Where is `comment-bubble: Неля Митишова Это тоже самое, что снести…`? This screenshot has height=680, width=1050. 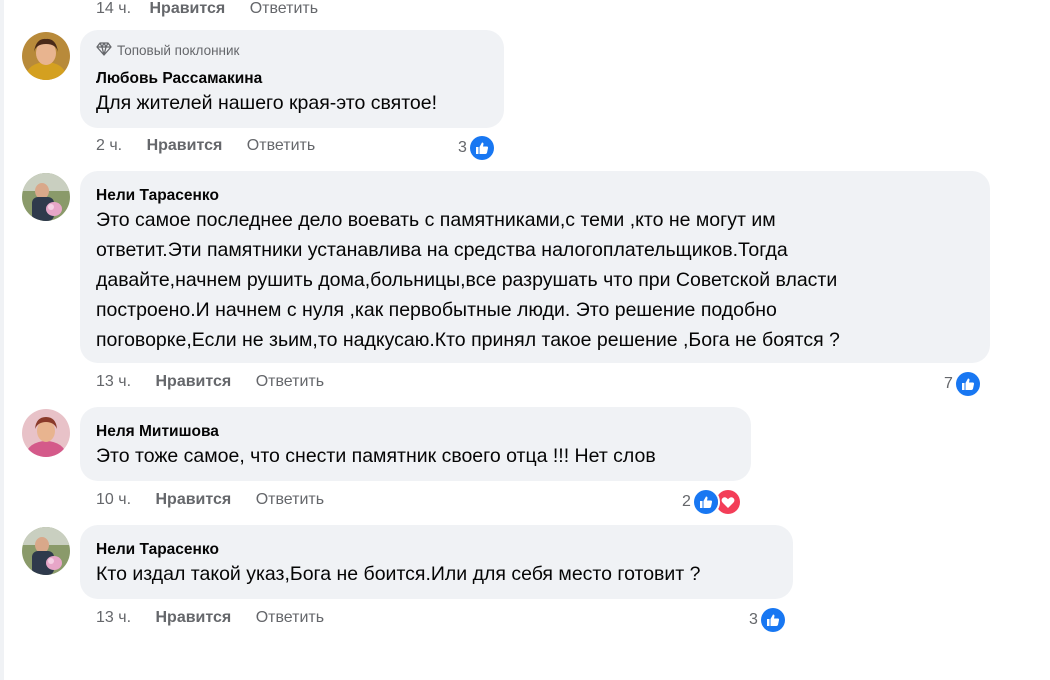 comment-bubble: Неля Митишова Это тоже самое, что снести… is located at coordinates (415, 444).